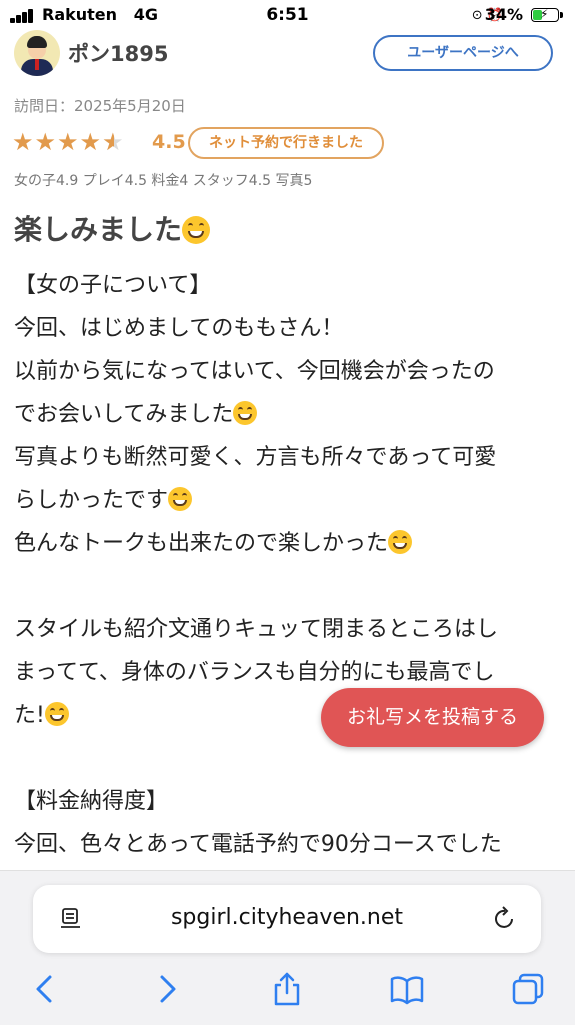 The height and width of the screenshot is (1025, 575). I want to click on review-line: 【女の子について】, so click(113, 285).